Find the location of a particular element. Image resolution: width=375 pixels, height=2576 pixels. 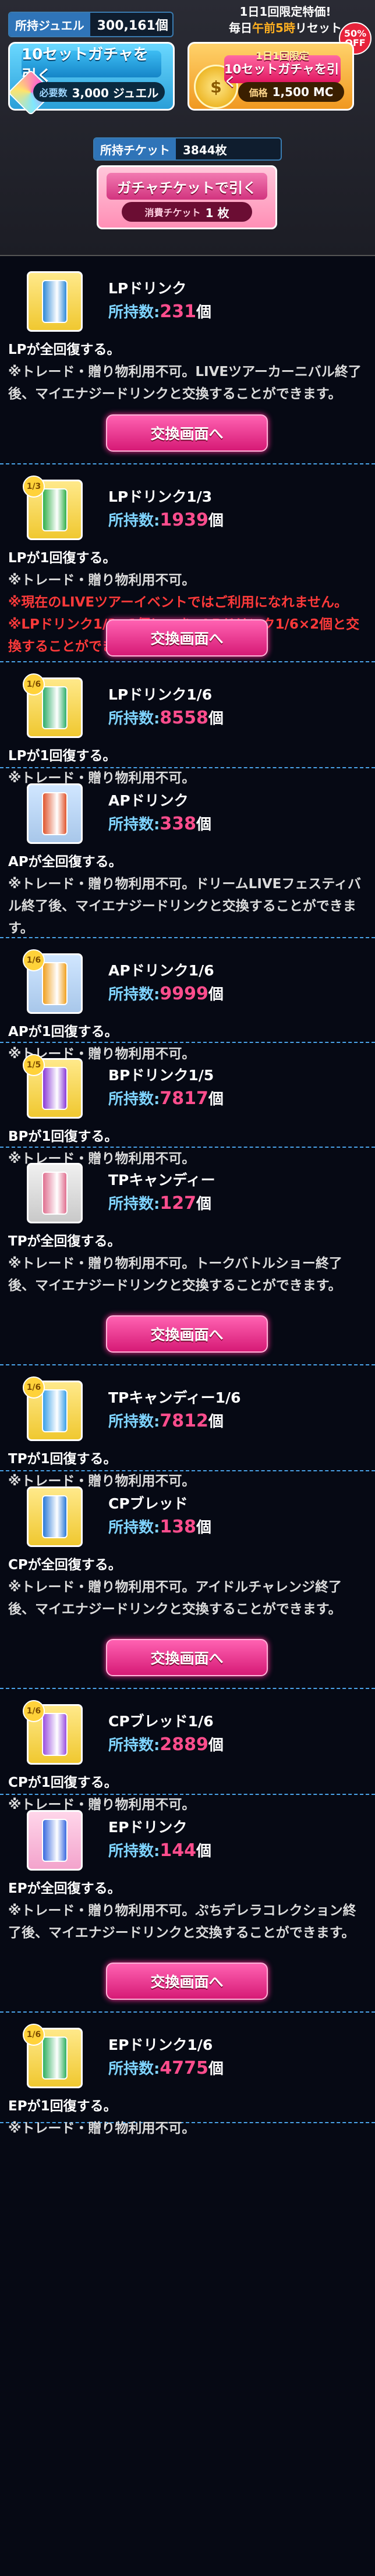

item-icon: 1/5 is located at coordinates (53, 1086).